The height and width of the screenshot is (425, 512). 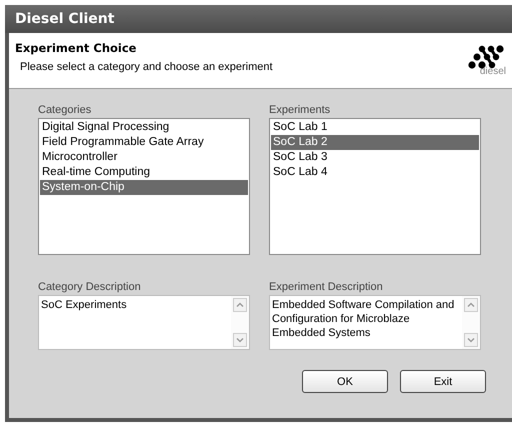 I want to click on list-item: Field Programmable Gate Array, so click(x=144, y=142).